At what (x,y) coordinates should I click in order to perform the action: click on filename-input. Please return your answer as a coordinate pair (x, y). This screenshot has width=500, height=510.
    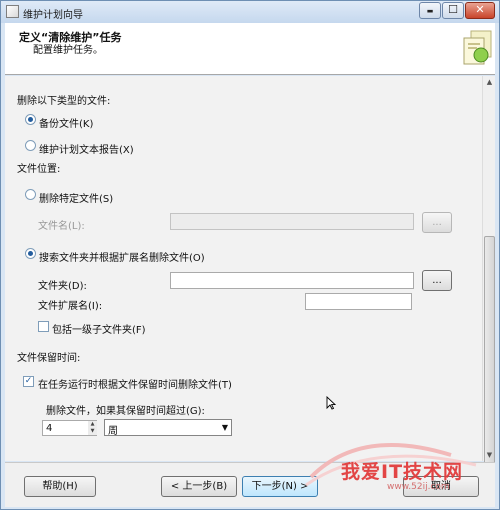
    Looking at the image, I should click on (292, 221).